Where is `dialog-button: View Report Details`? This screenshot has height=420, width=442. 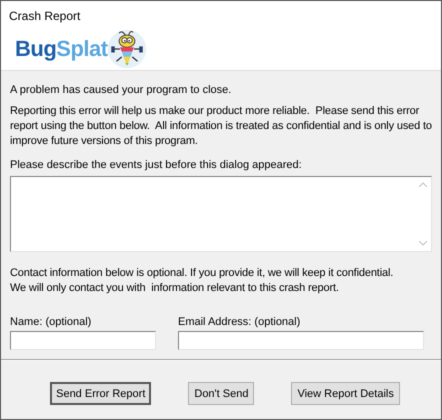 dialog-button: View Report Details is located at coordinates (345, 393).